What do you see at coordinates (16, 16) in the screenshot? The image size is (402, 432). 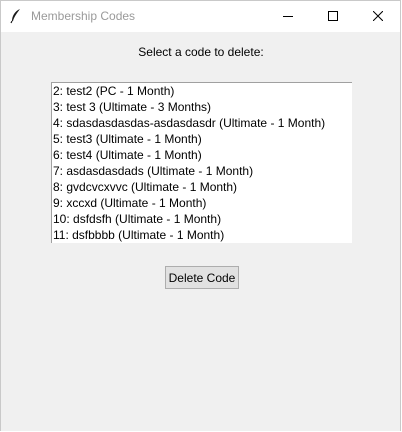 I see `feather-icon` at bounding box center [16, 16].